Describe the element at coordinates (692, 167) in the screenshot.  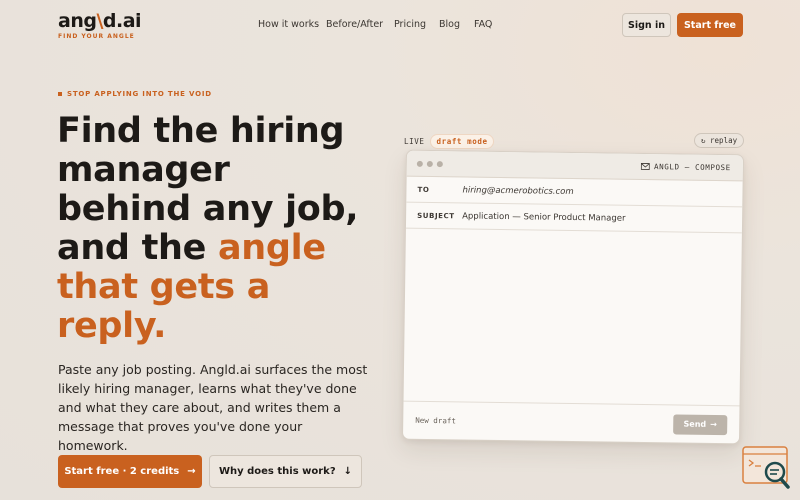
I see `compose-title-text: ANGLD — COMPOSE` at that location.